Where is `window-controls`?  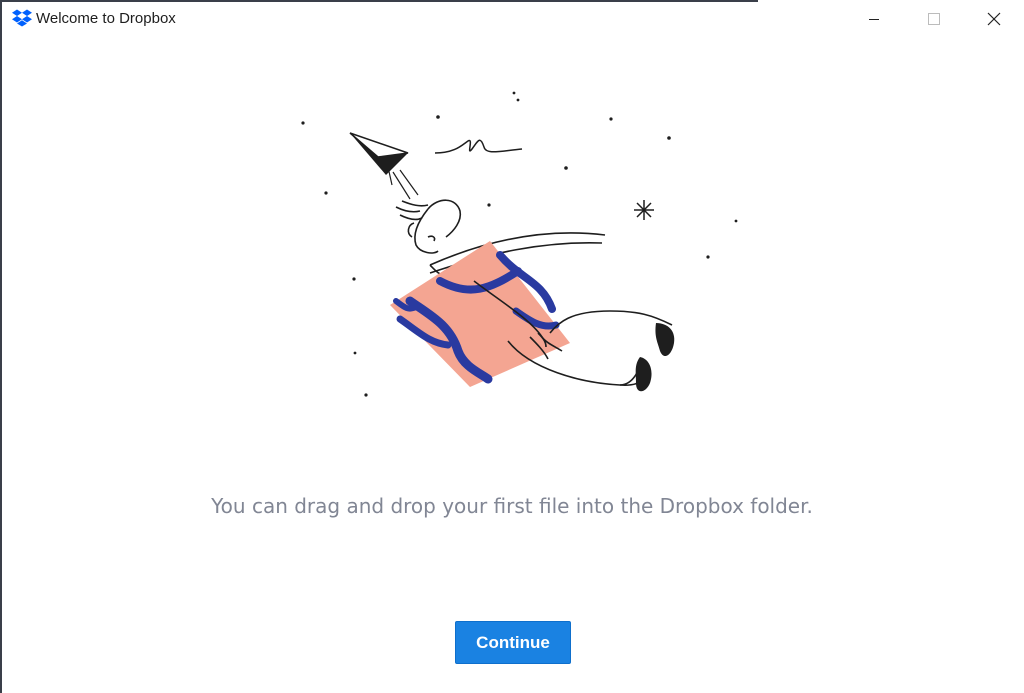
window-controls is located at coordinates (934, 19).